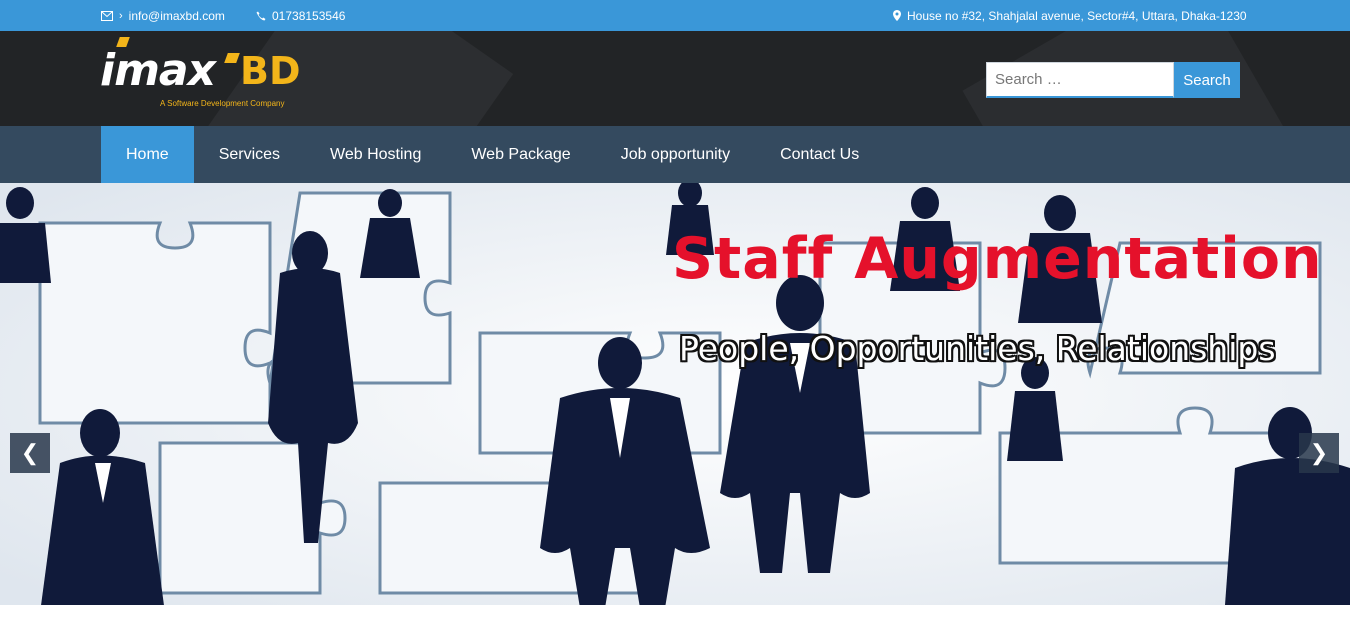 This screenshot has width=1350, height=623. What do you see at coordinates (1207, 80) in the screenshot?
I see `search-button: Search` at bounding box center [1207, 80].